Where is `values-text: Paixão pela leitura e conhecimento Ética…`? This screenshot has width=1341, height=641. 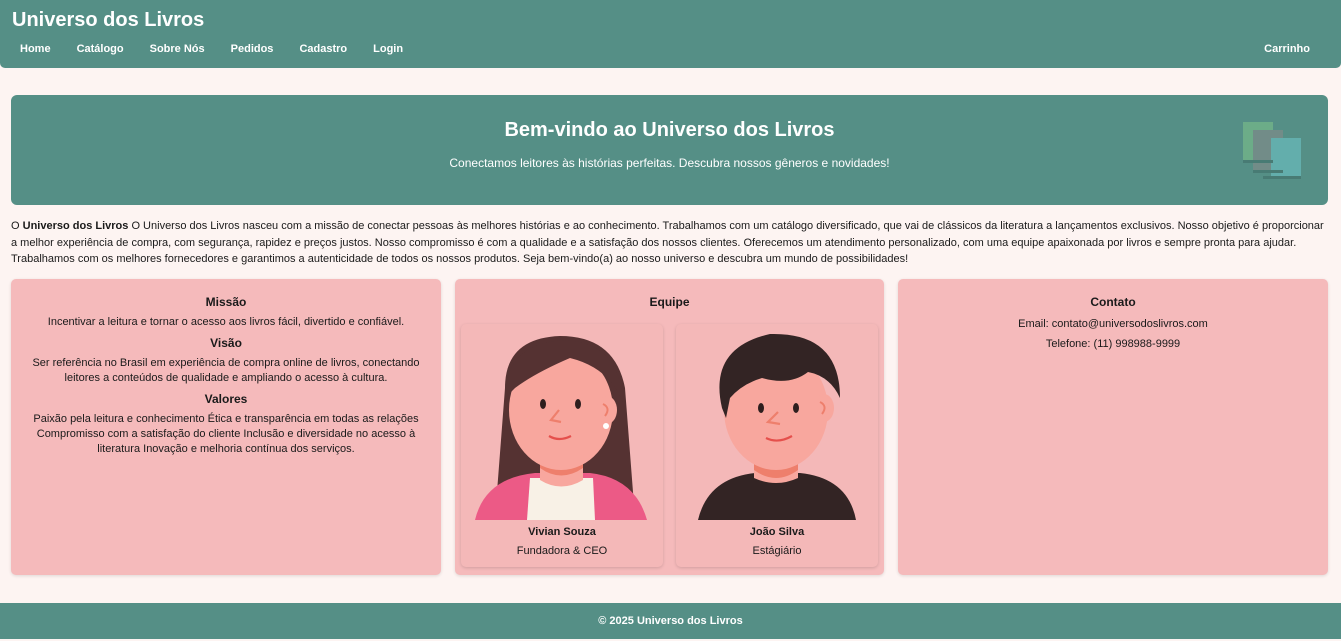
values-text: Paixão pela leitura e conhecimento Ética… is located at coordinates (226, 434).